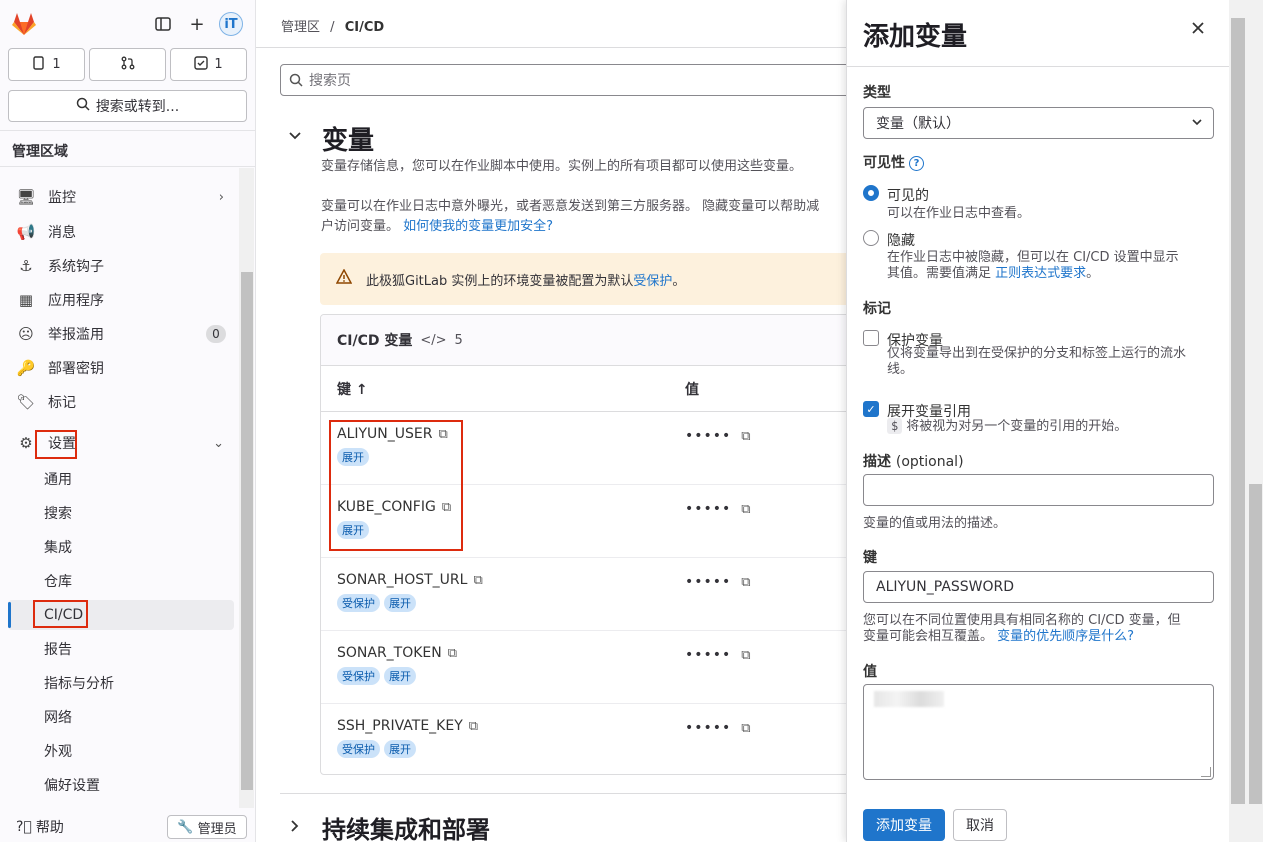 The width and height of the screenshot is (1263, 842). Describe the element at coordinates (121, 334) in the screenshot. I see `sidebar-item-abuse-reports: ☹ 举报滥用 0` at that location.